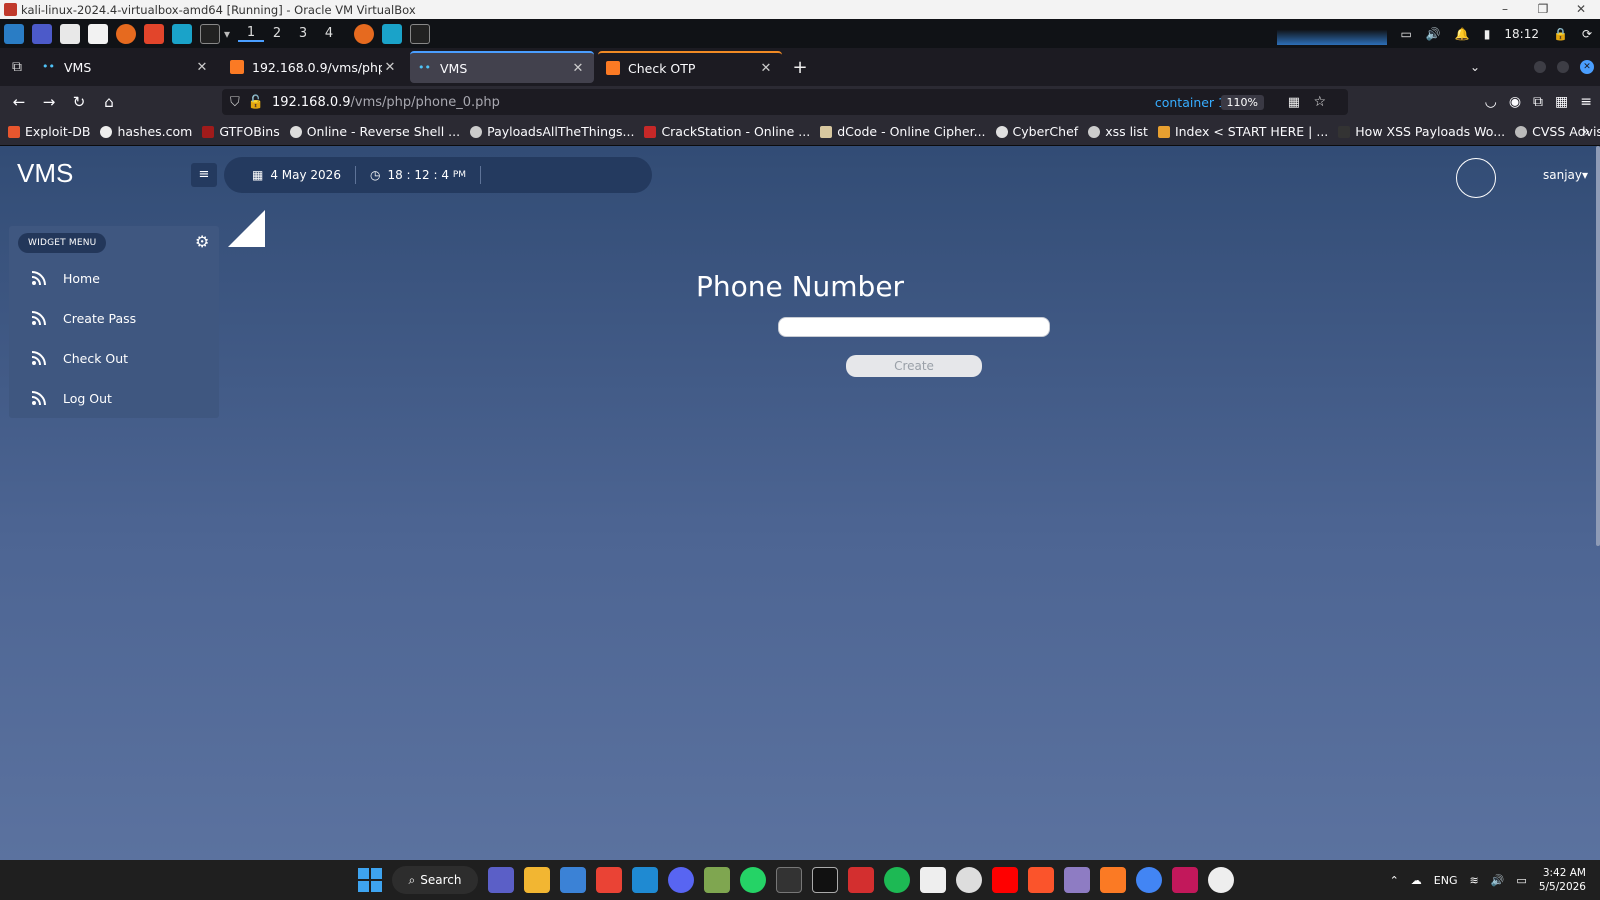 The height and width of the screenshot is (900, 1600). I want to click on tab-vms-1: •• VMS ✕, so click(126, 67).